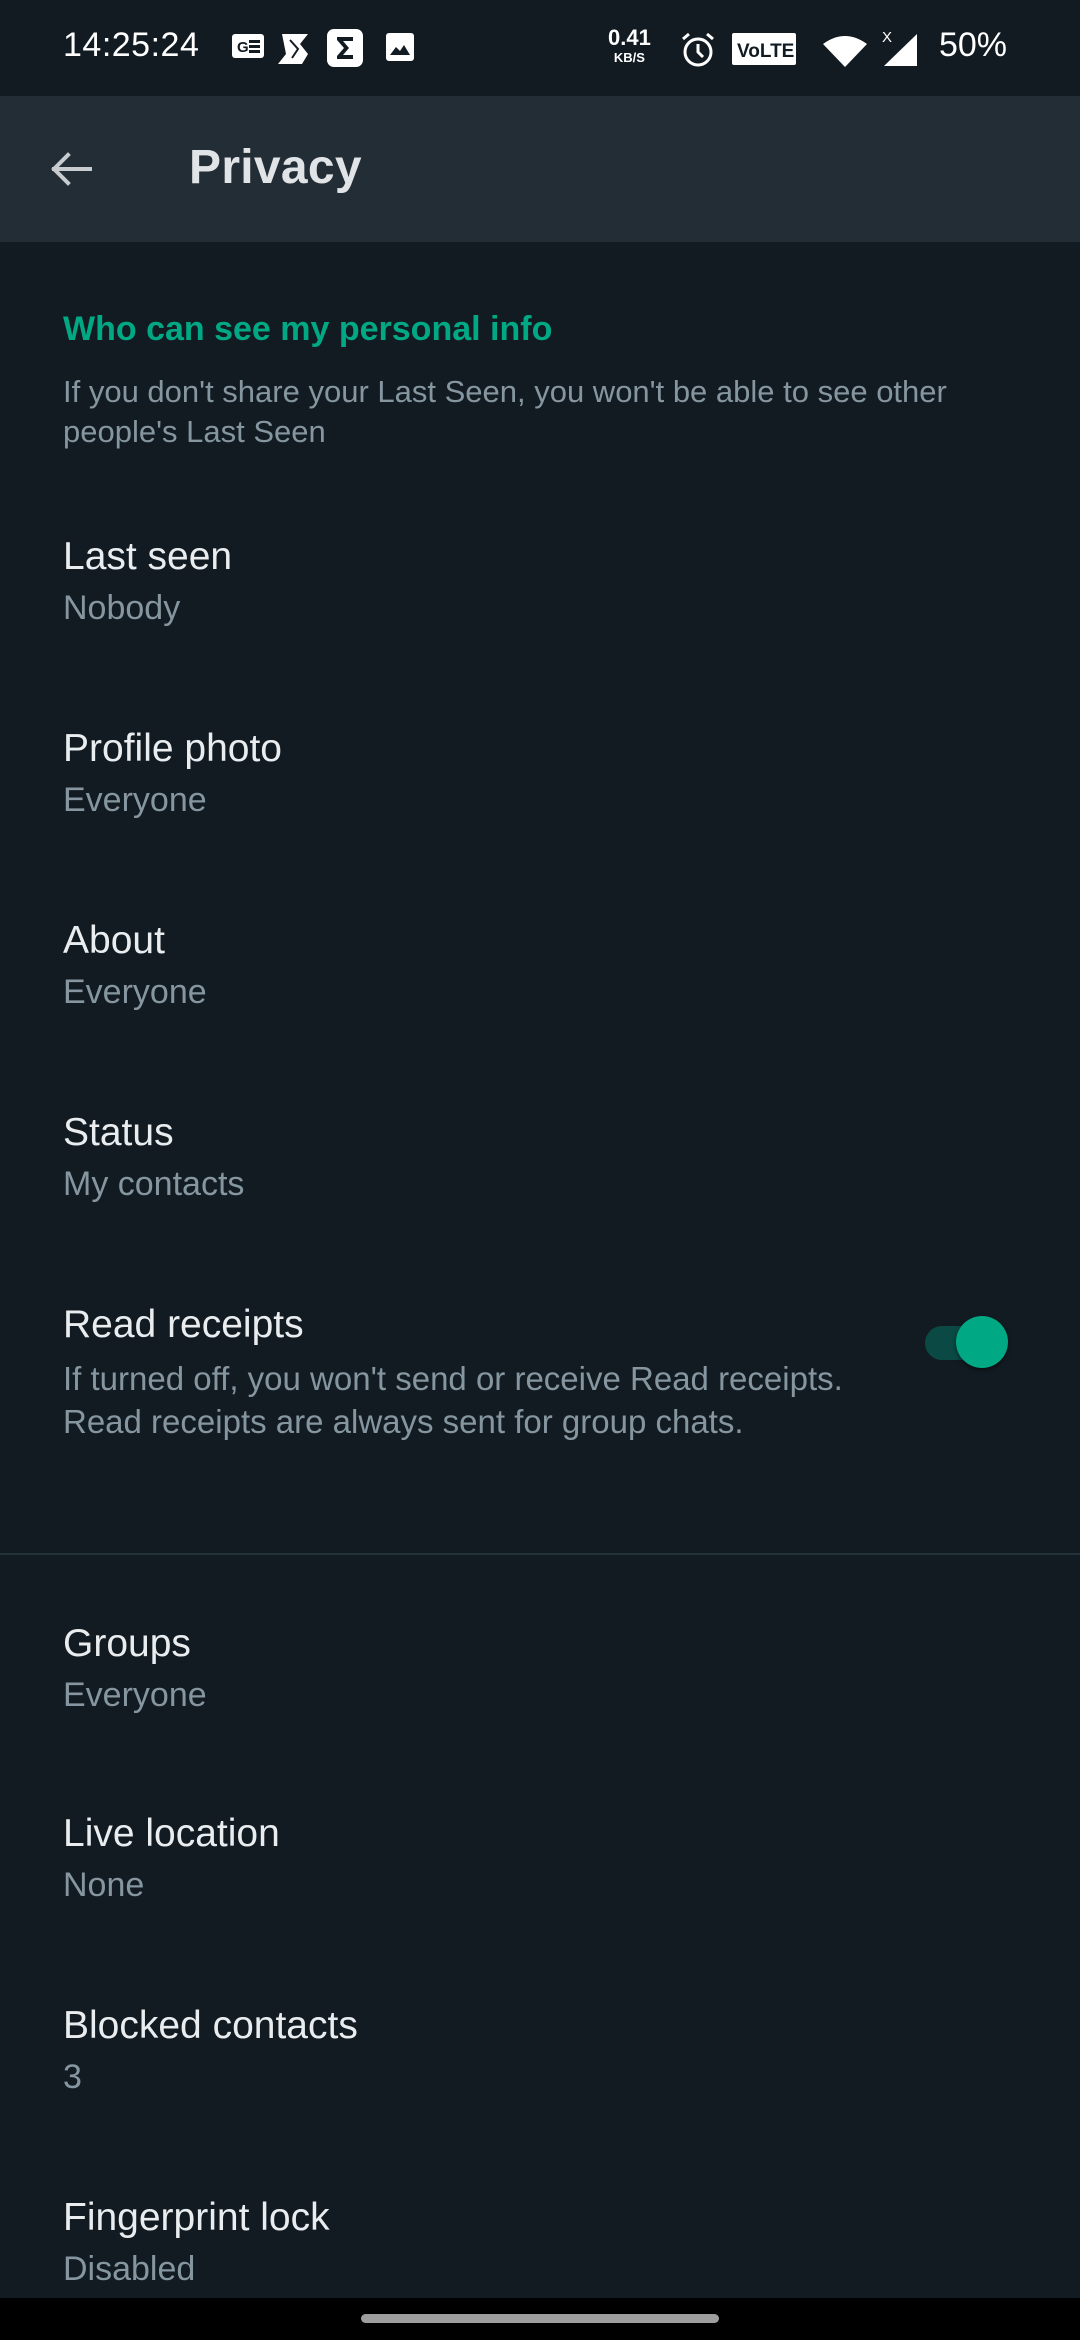 The width and height of the screenshot is (1080, 2340). I want to click on setting-about: About Everyone, so click(540, 979).